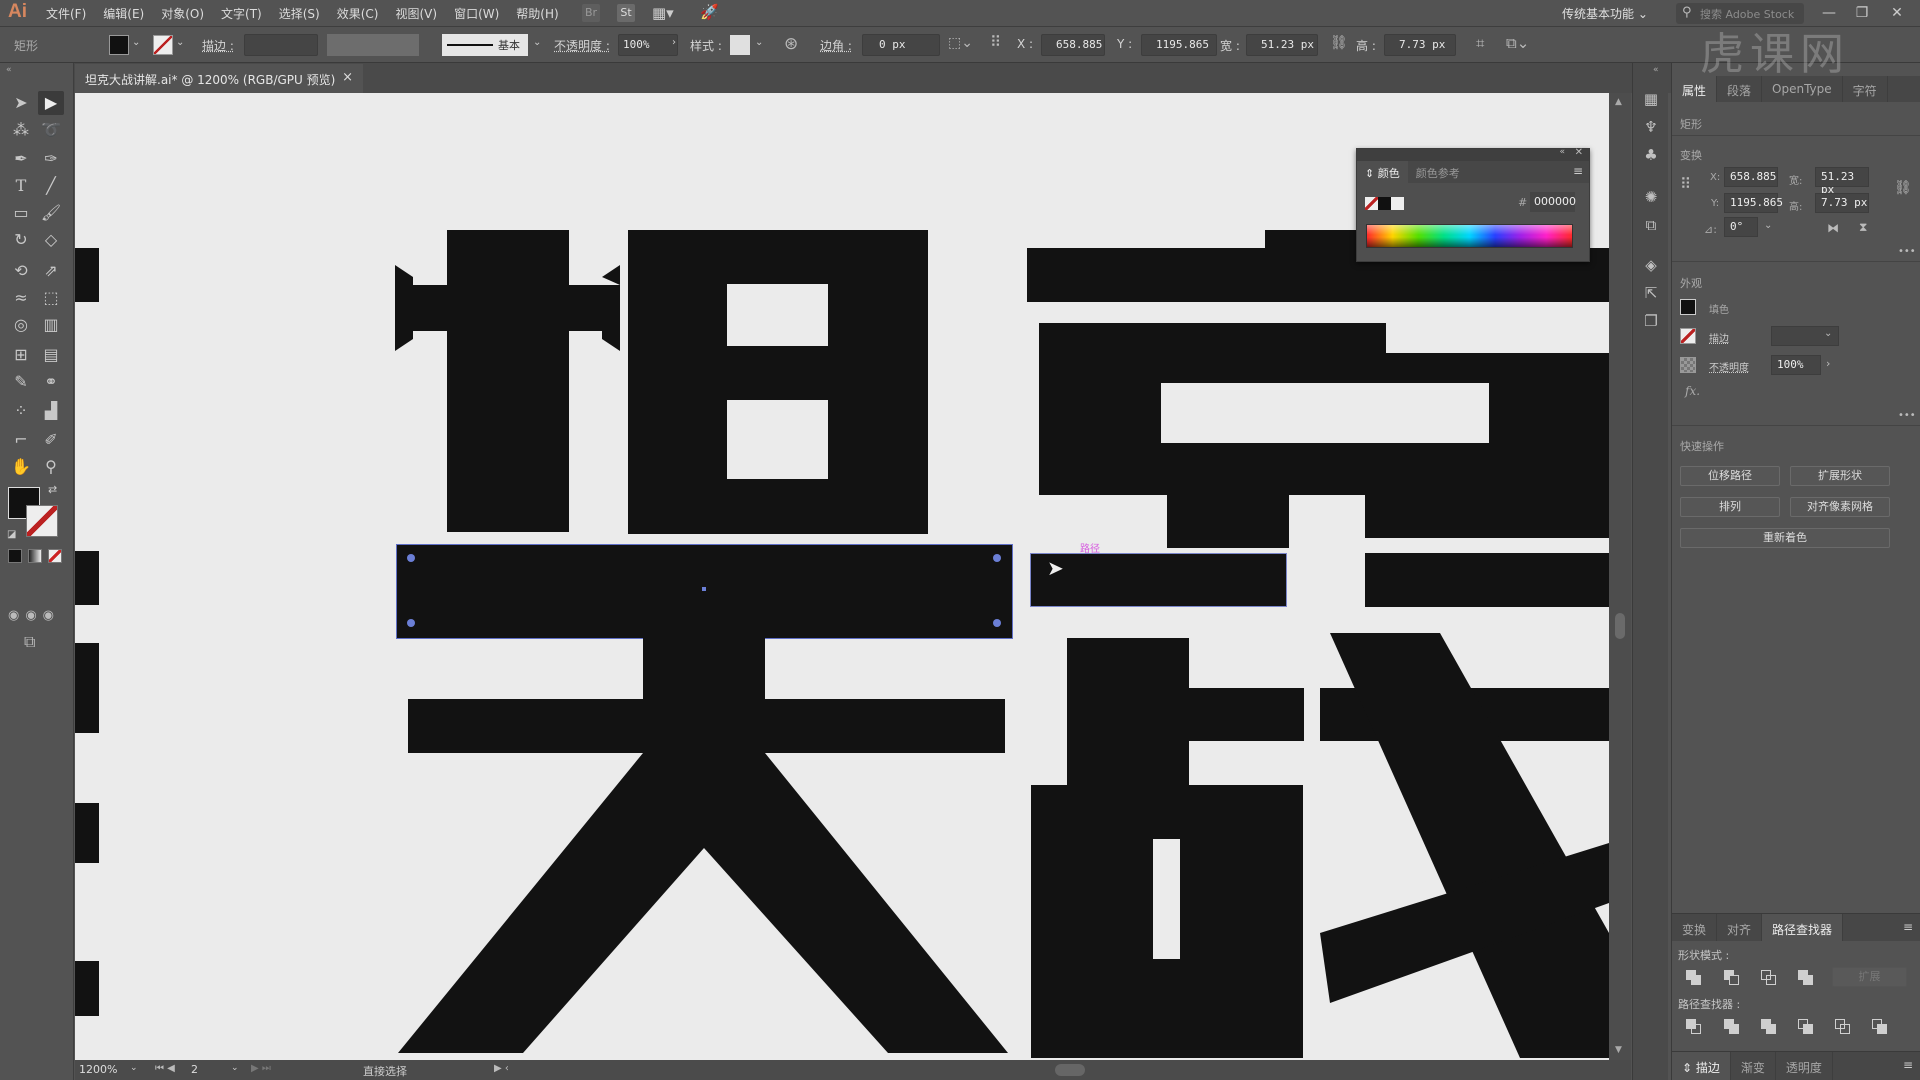  I want to click on black-swatch, so click(1384, 203).